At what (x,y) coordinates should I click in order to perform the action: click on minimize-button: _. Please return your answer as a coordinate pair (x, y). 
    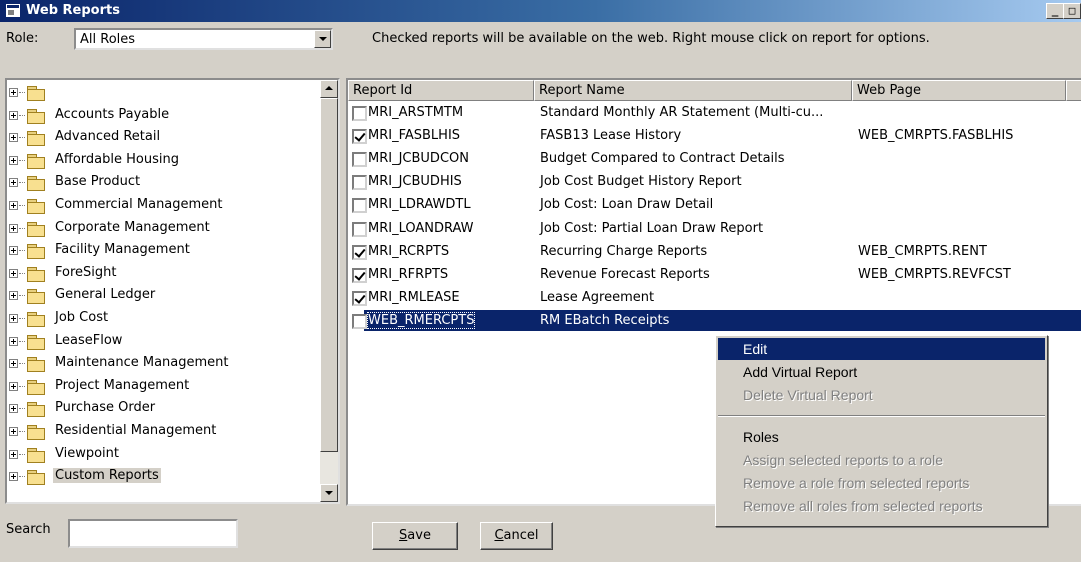
    Looking at the image, I should click on (1055, 11).